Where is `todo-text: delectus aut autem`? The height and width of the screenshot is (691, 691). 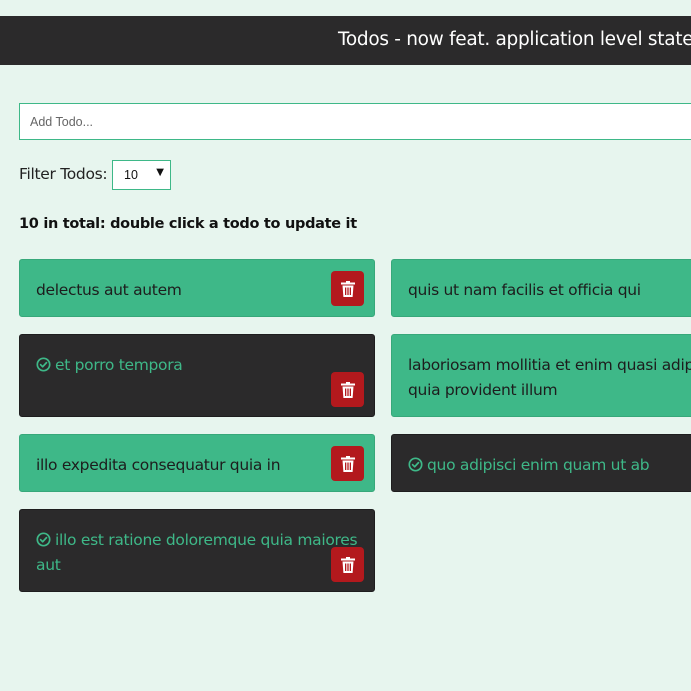
todo-text: delectus aut autem is located at coordinates (109, 290).